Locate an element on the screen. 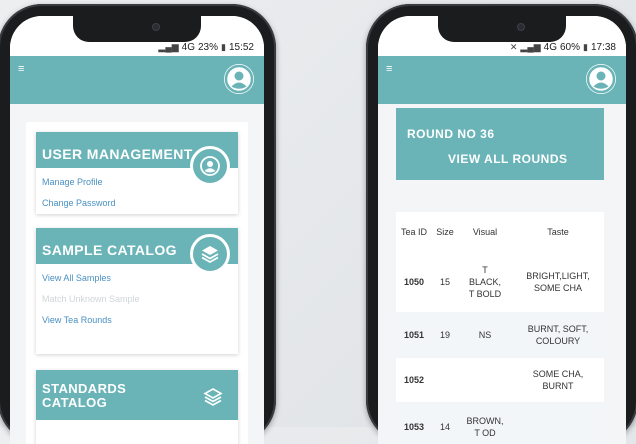 The width and height of the screenshot is (636, 444). taste-line: SOME CHA, is located at coordinates (558, 374).